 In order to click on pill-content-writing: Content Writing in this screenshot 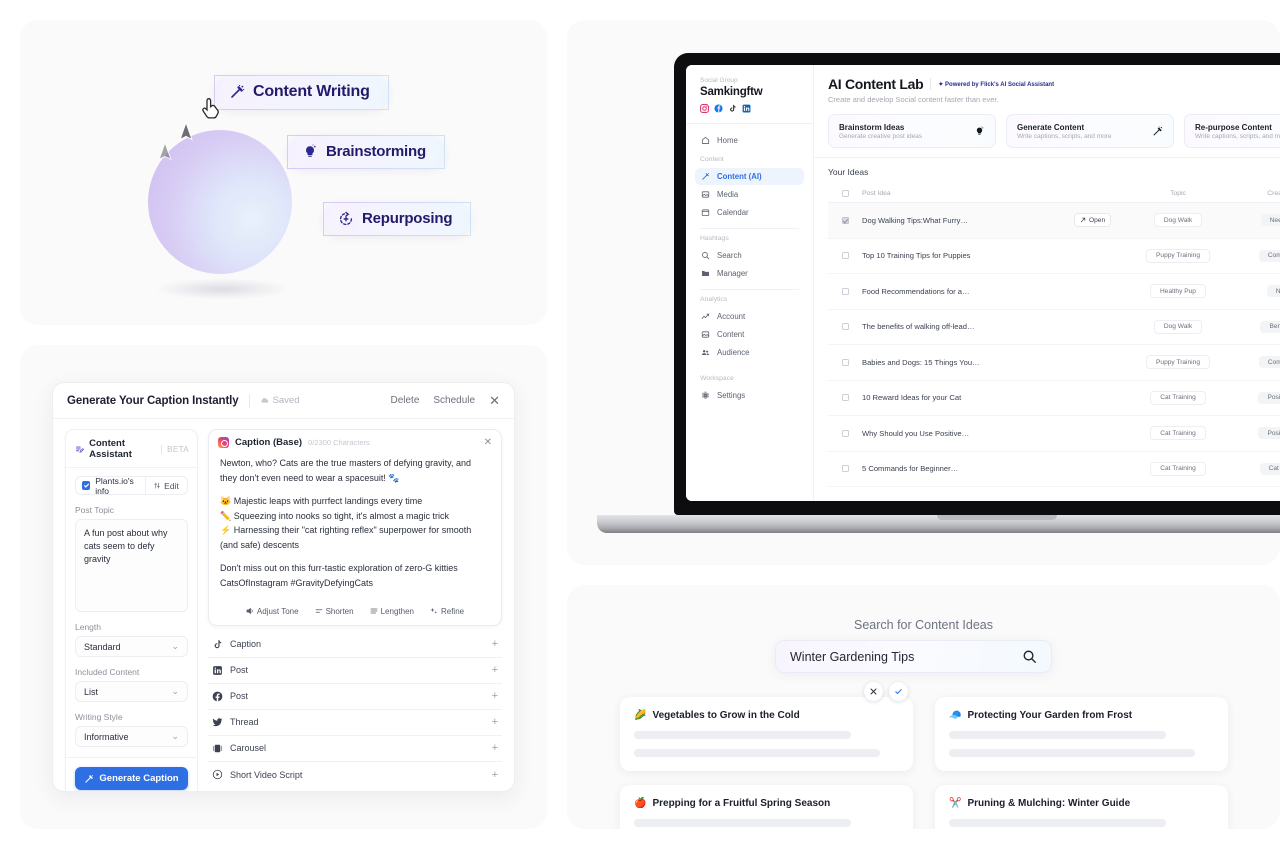, I will do `click(301, 92)`.